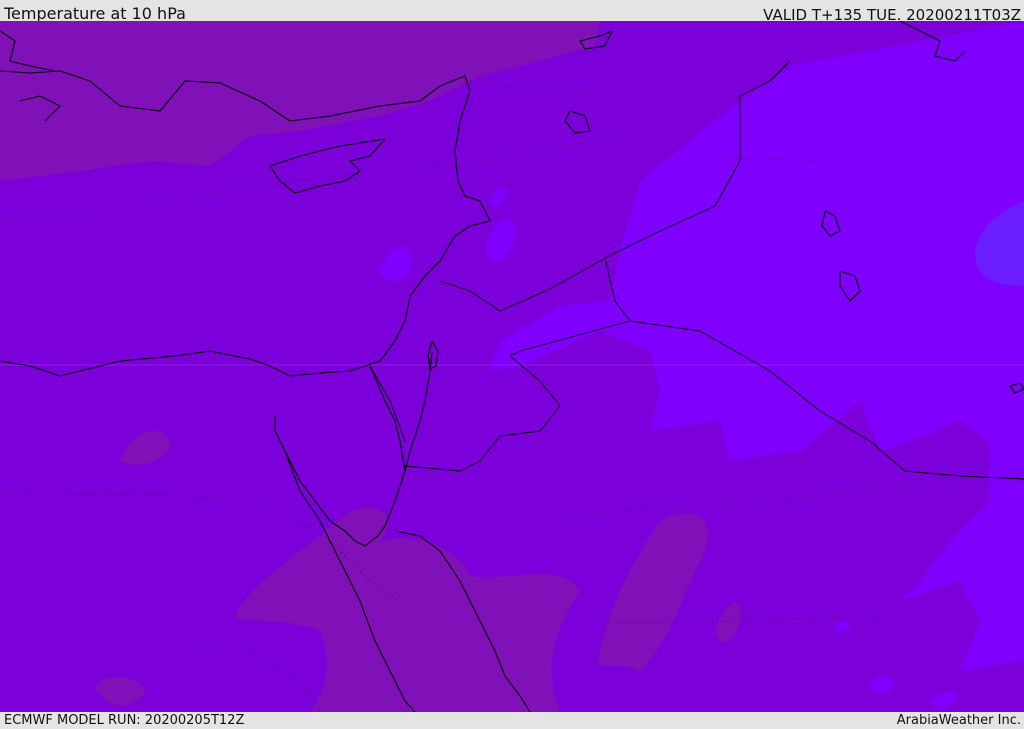  I want to click on model-run: ECMWF MODEL RUN: 20200205T12Z, so click(124, 720).